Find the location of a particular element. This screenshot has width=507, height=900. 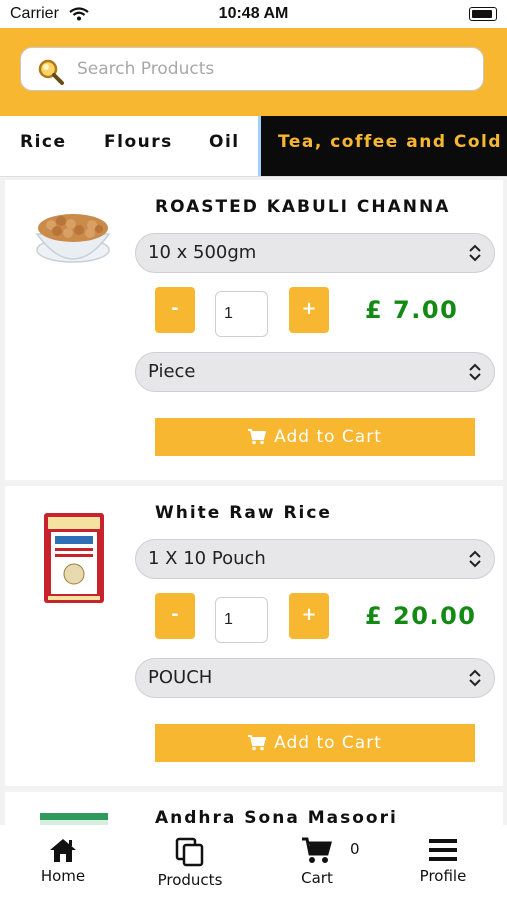

clock: 10:48 AM is located at coordinates (253, 13).